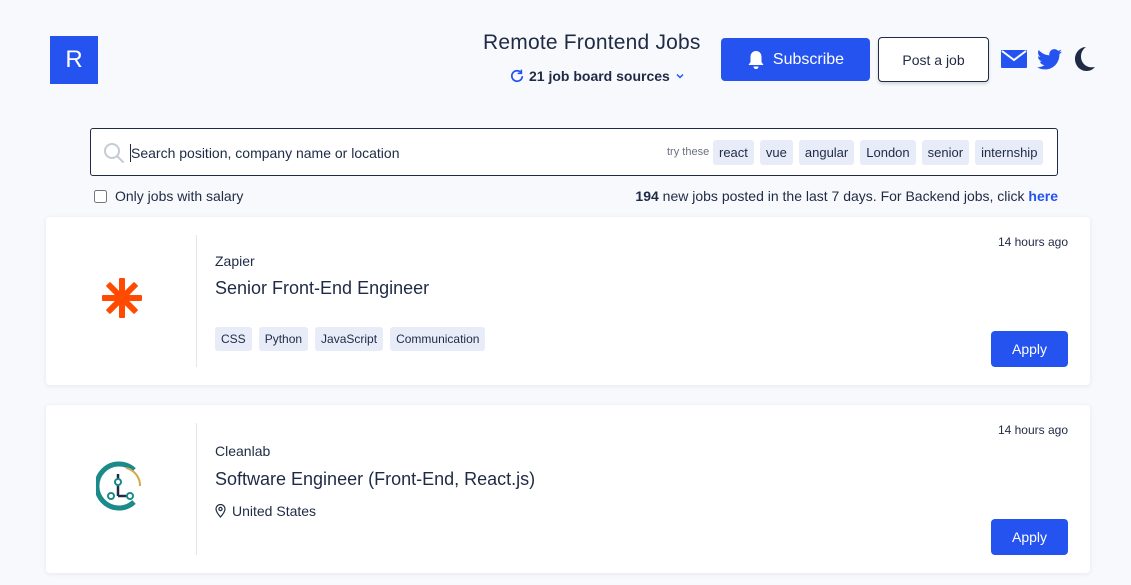  I want to click on site-logo: R, so click(74, 60).